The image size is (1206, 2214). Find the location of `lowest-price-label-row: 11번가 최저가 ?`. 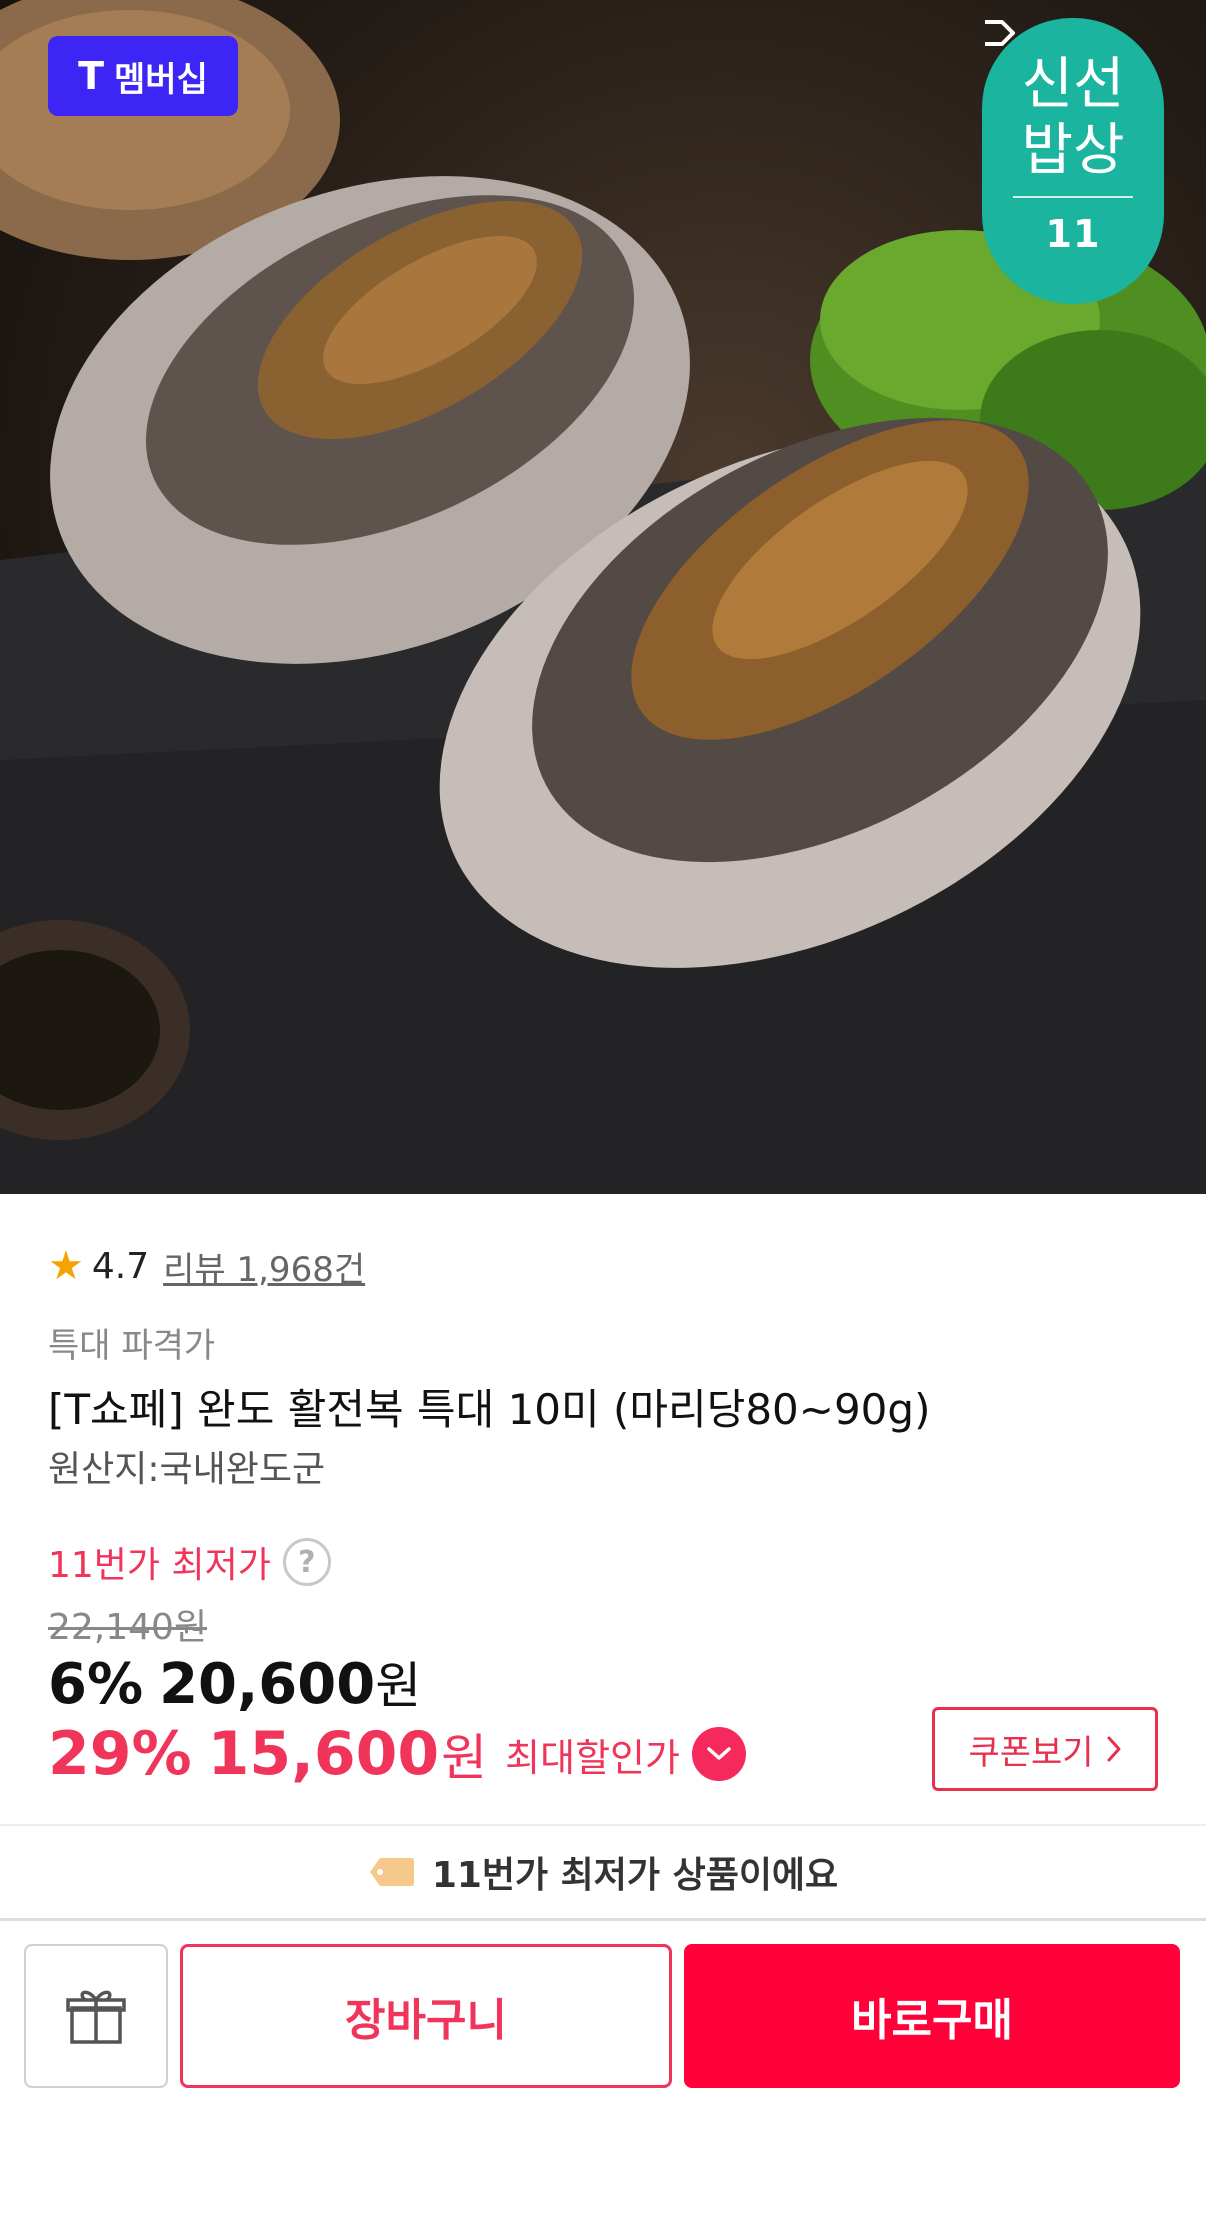

lowest-price-label-row: 11번가 최저가 ? is located at coordinates (189, 1562).